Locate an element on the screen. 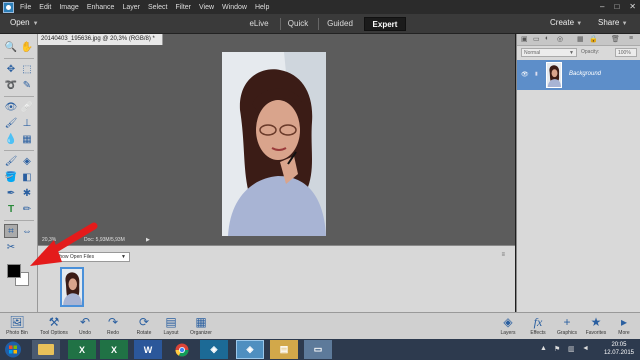  app-logo-icon is located at coordinates (8, 7).